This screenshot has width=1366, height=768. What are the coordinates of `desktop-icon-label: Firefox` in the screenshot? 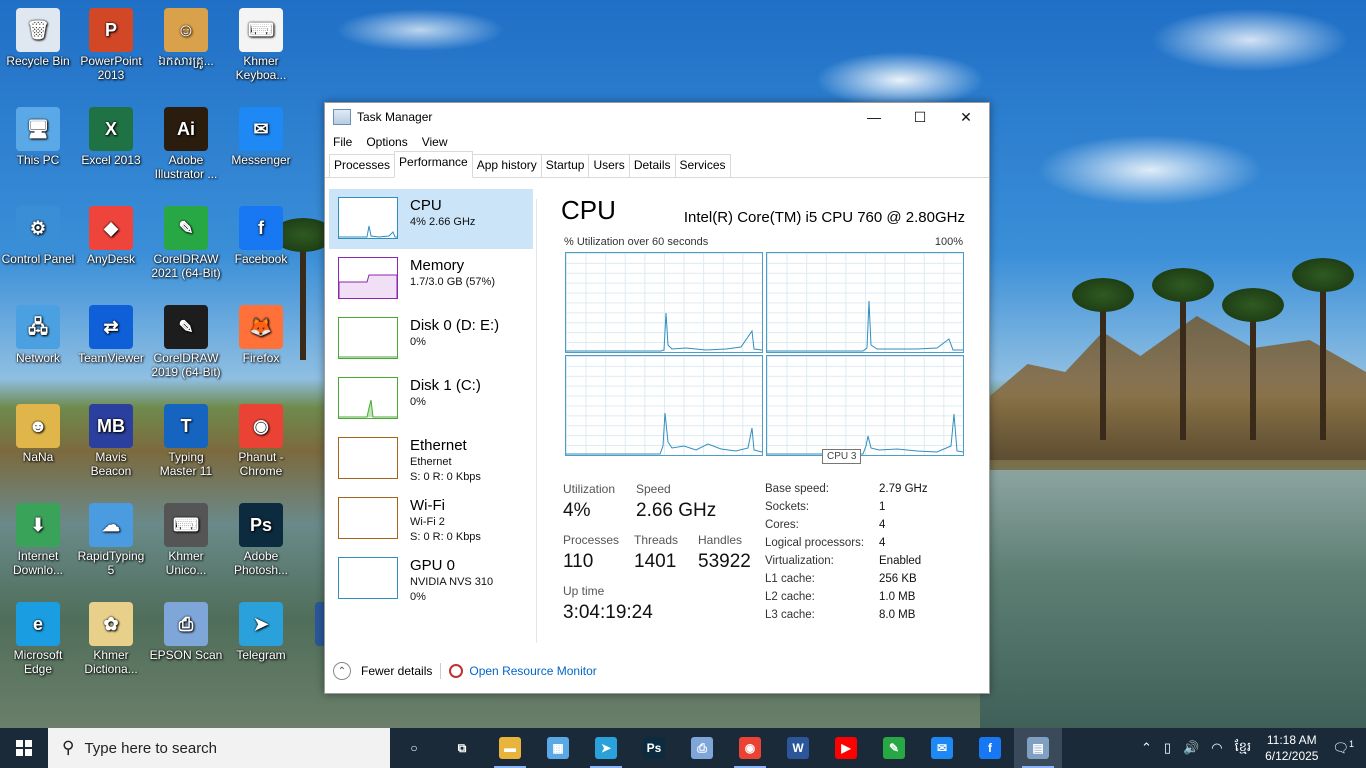 It's located at (261, 358).